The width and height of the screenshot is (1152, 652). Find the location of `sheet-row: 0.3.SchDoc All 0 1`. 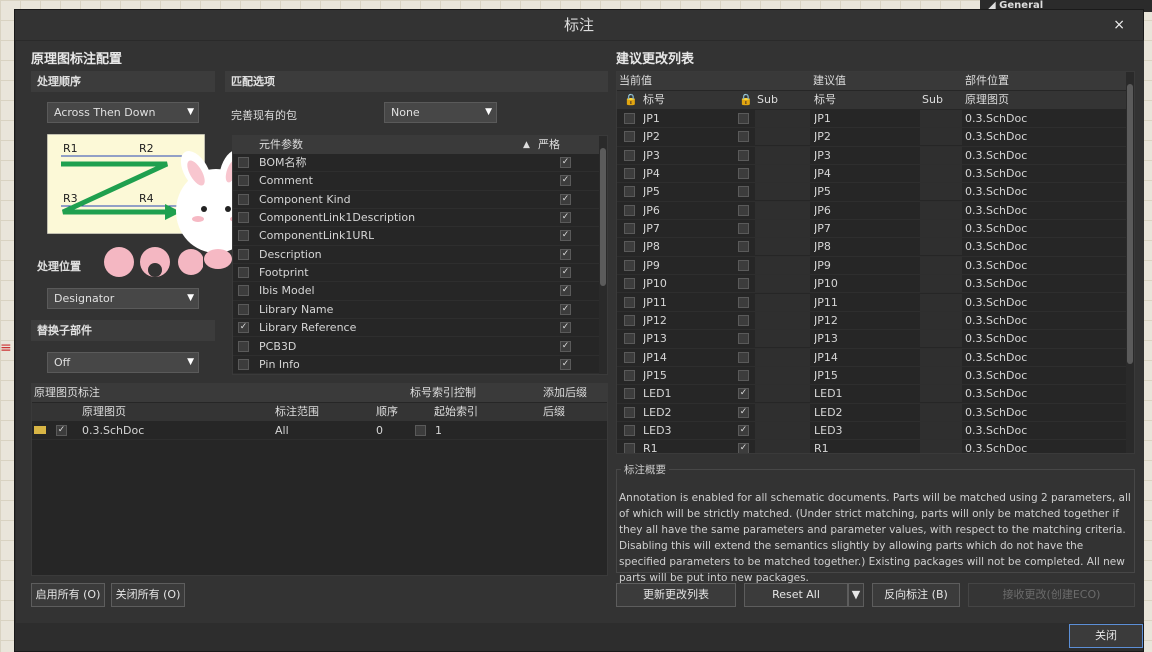

sheet-row: 0.3.SchDoc All 0 1 is located at coordinates (319, 431).